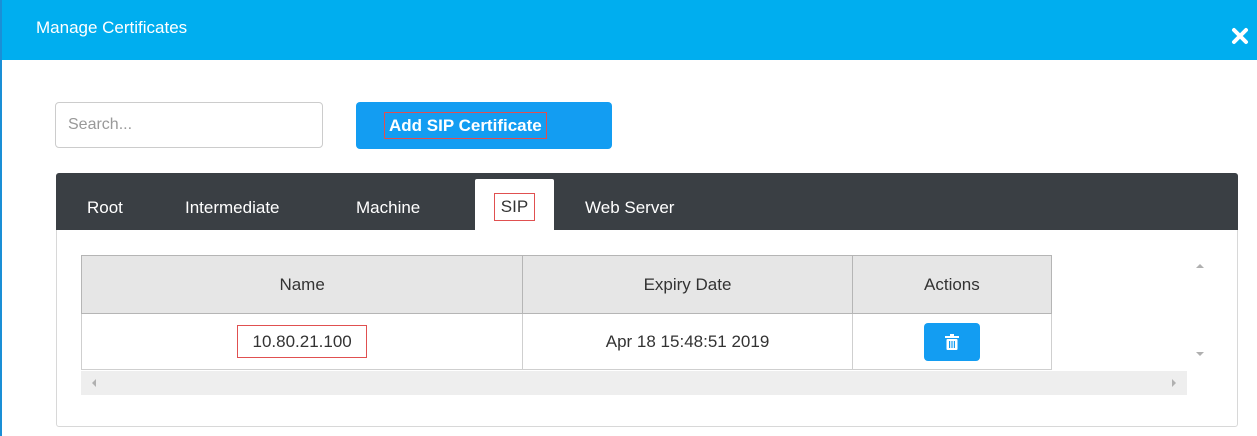 The height and width of the screenshot is (436, 1257). What do you see at coordinates (687, 284) in the screenshot?
I see `column-header-expiry-date: Expiry Date` at bounding box center [687, 284].